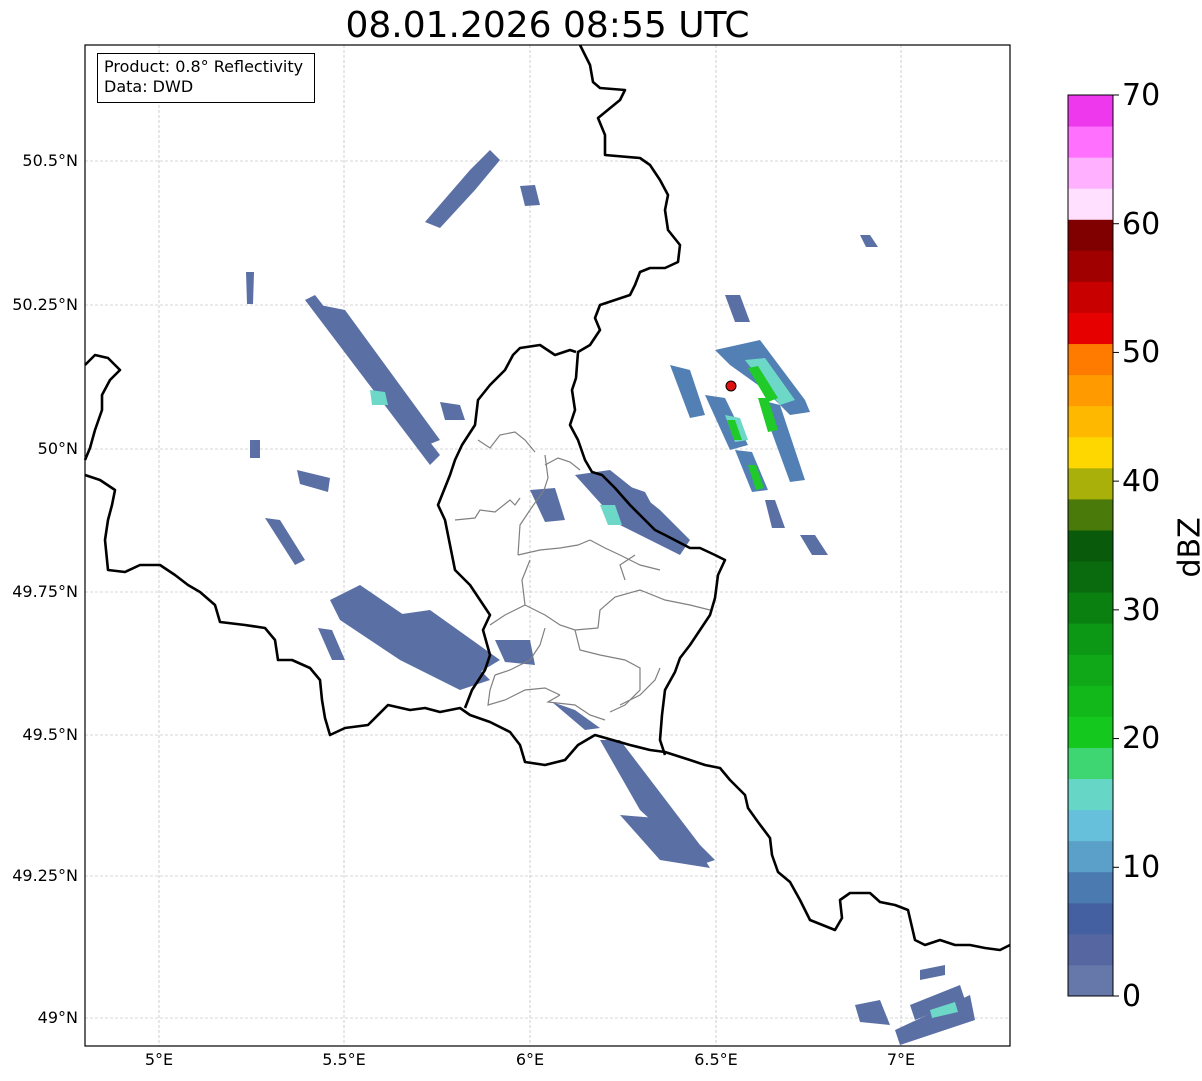 The image size is (1202, 1081). What do you see at coordinates (901, 1059) in the screenshot?
I see `lon-tick-7: 7°E` at bounding box center [901, 1059].